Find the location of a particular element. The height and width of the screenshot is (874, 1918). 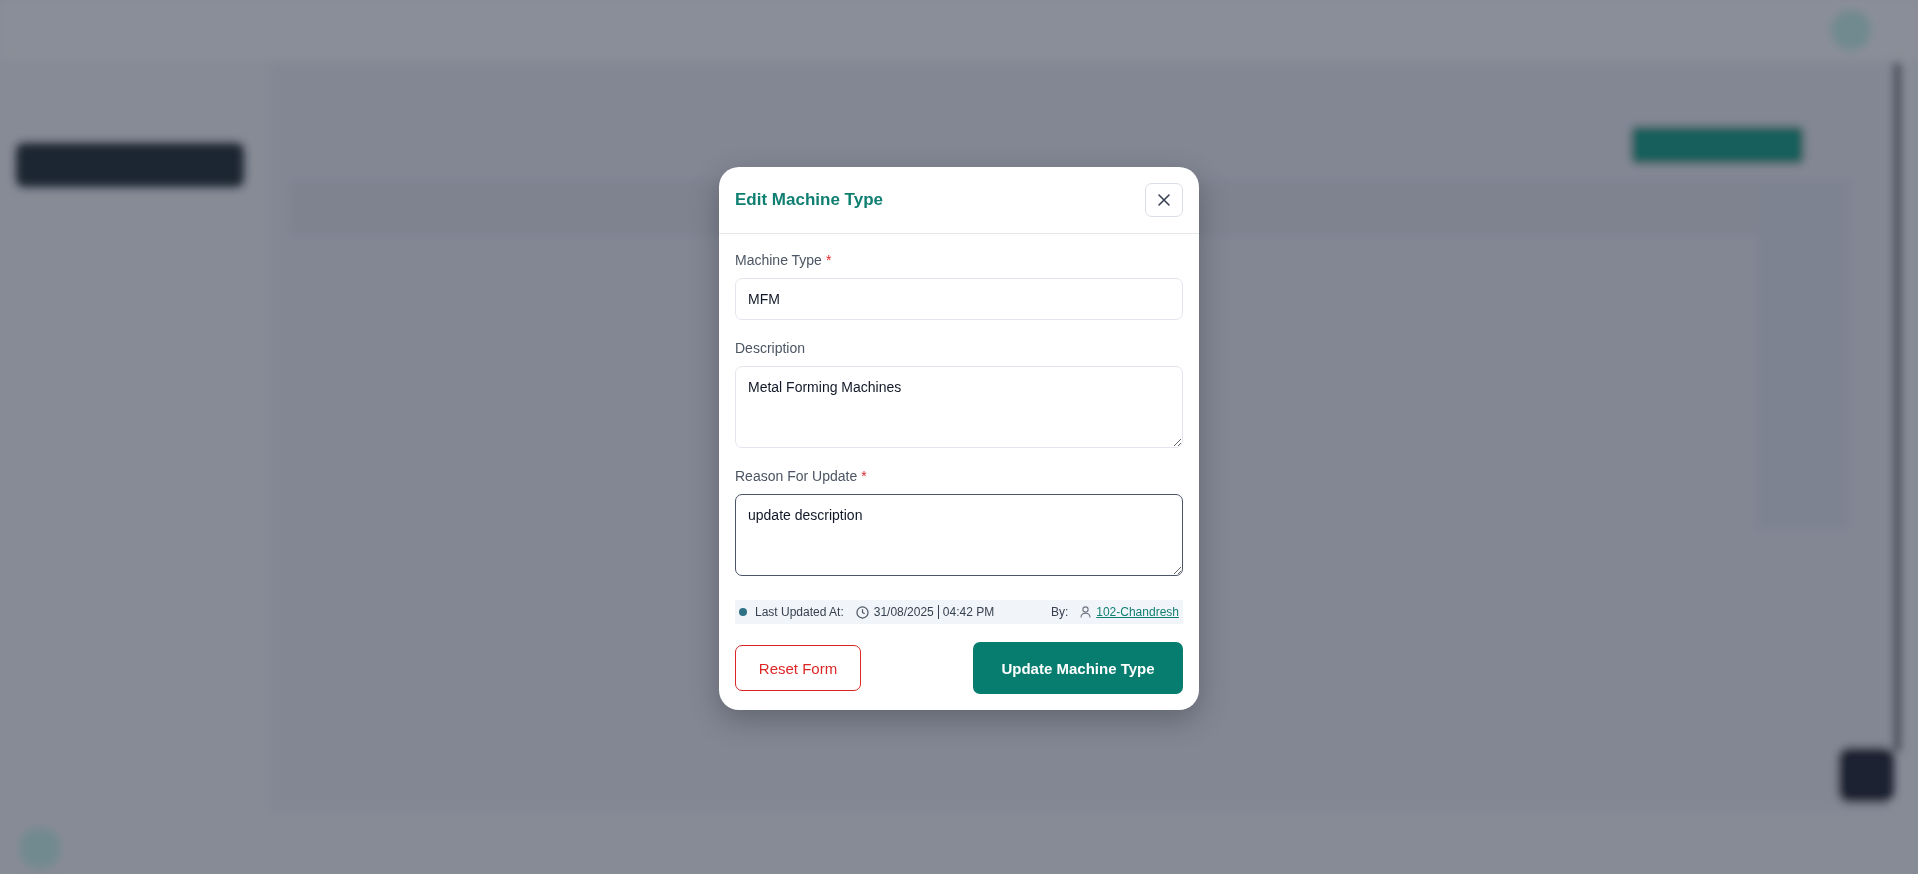

person-icon is located at coordinates (1086, 612).